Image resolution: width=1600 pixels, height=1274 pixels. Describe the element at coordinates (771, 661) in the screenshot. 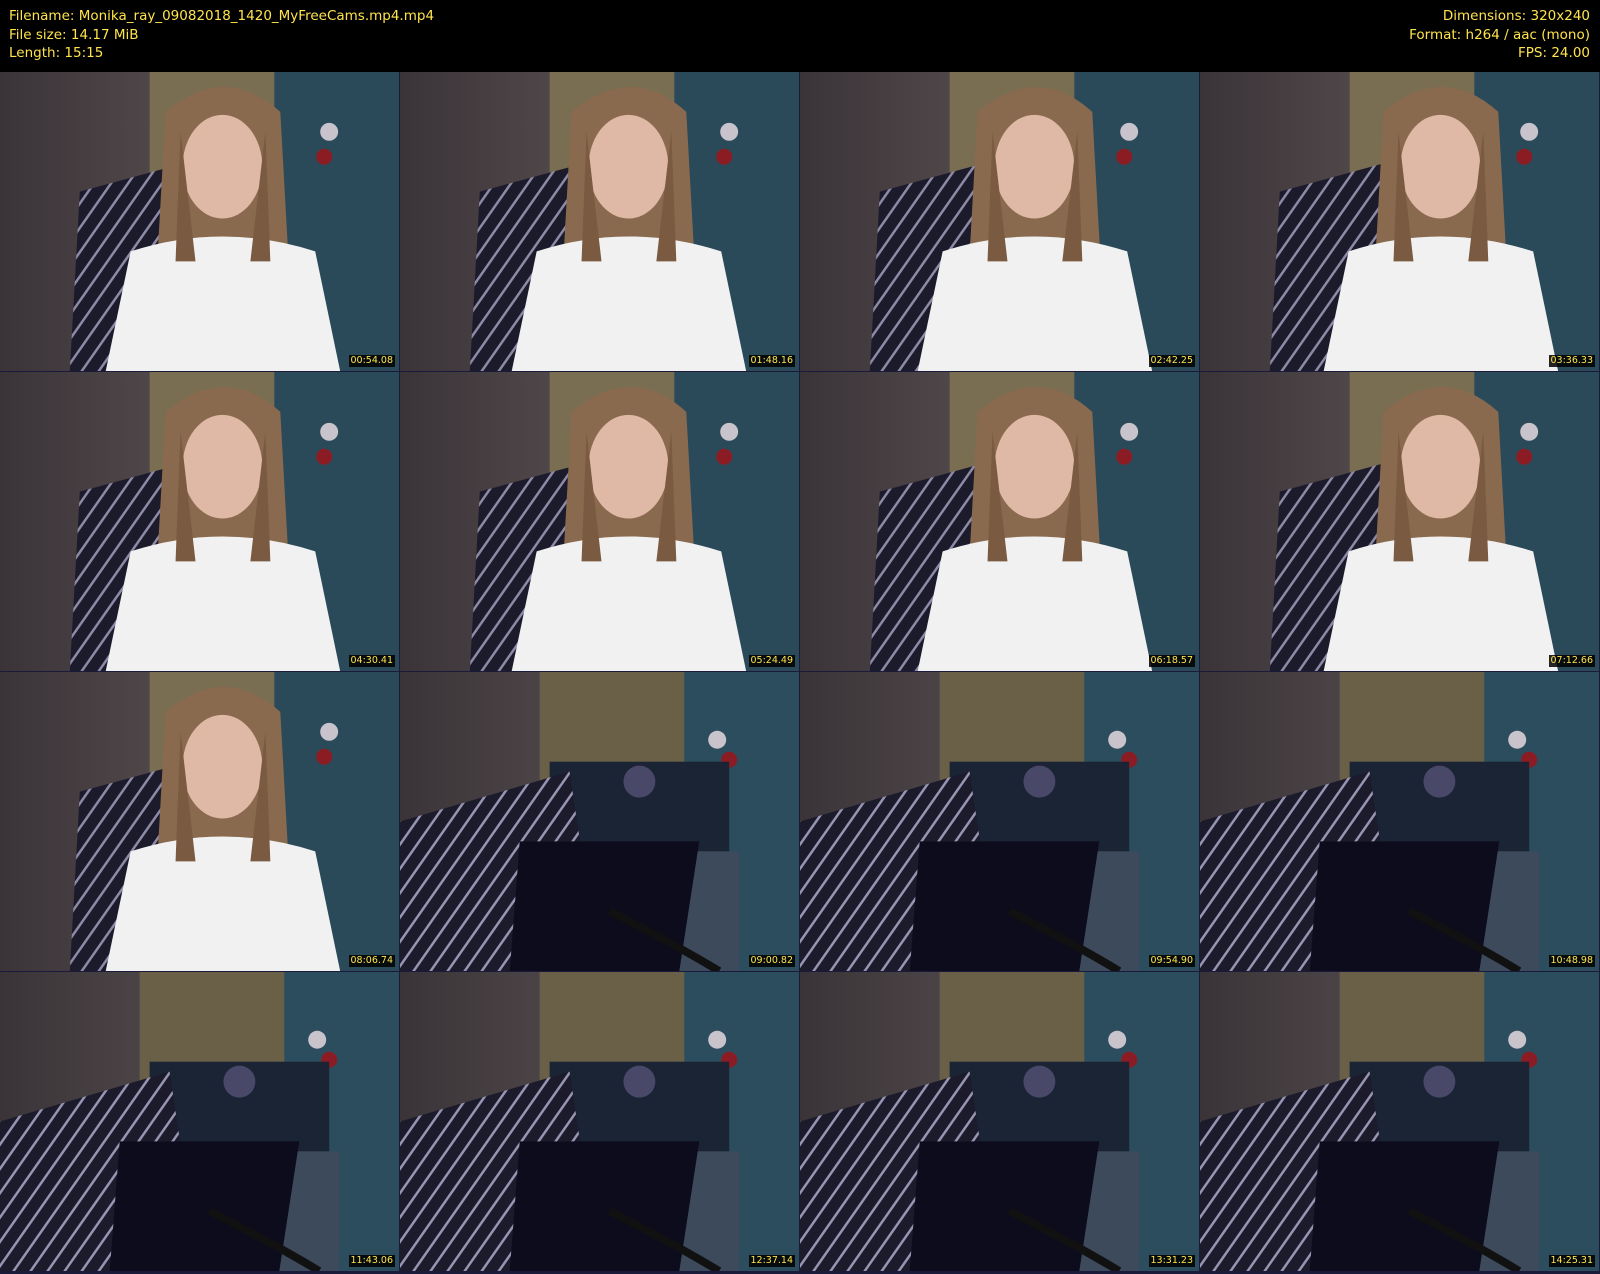

I see `frame-timestamp: 05:24.49` at that location.